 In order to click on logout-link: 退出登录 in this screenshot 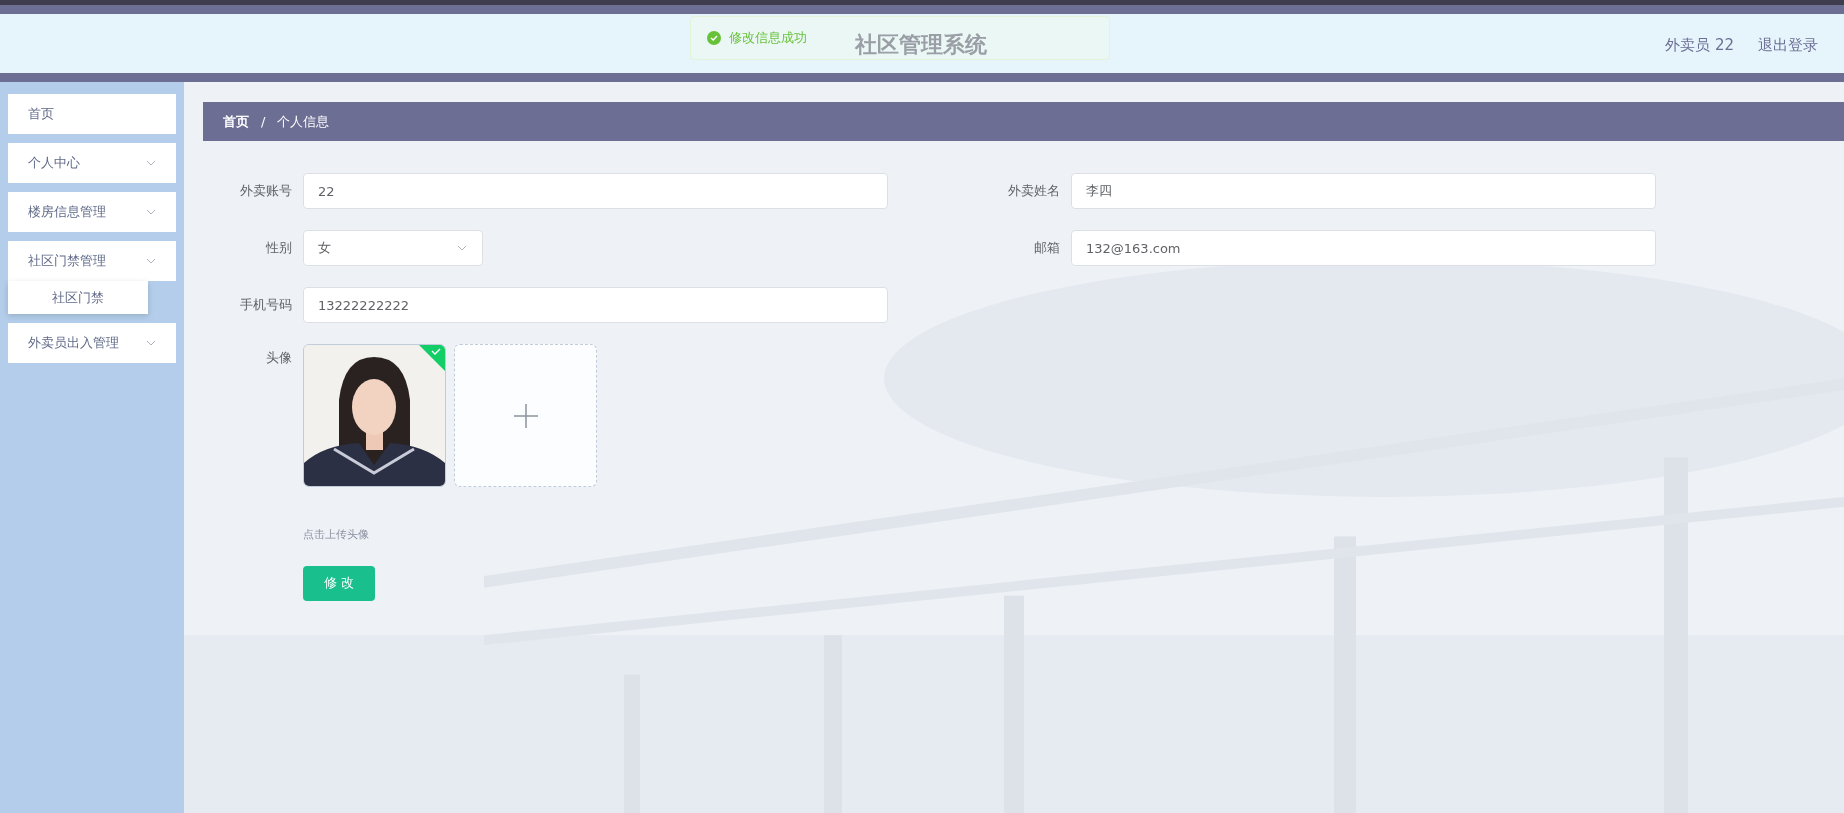, I will do `click(1788, 45)`.